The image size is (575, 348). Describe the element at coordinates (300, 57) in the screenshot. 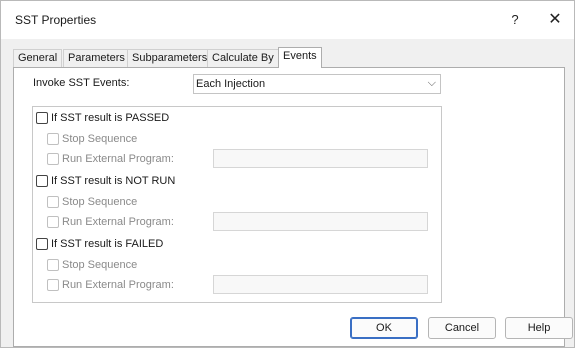

I see `tab-events: Events` at that location.